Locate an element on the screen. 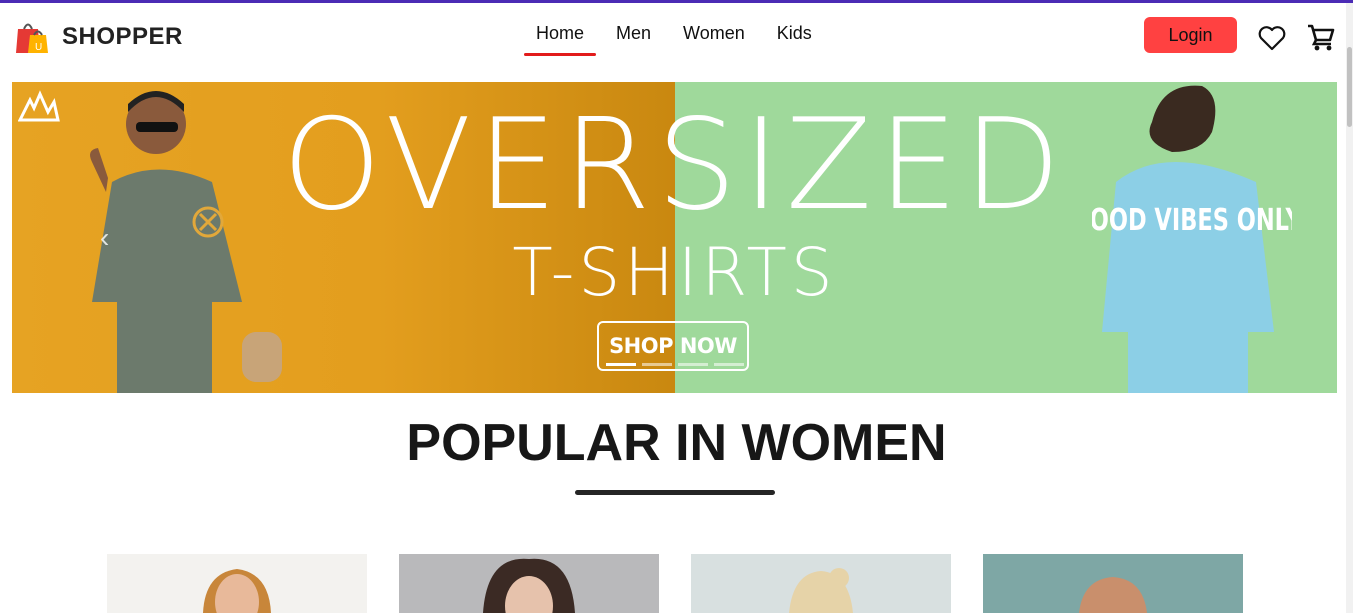 The height and width of the screenshot is (613, 1353). scrollbar-thumb is located at coordinates (1349, 87).